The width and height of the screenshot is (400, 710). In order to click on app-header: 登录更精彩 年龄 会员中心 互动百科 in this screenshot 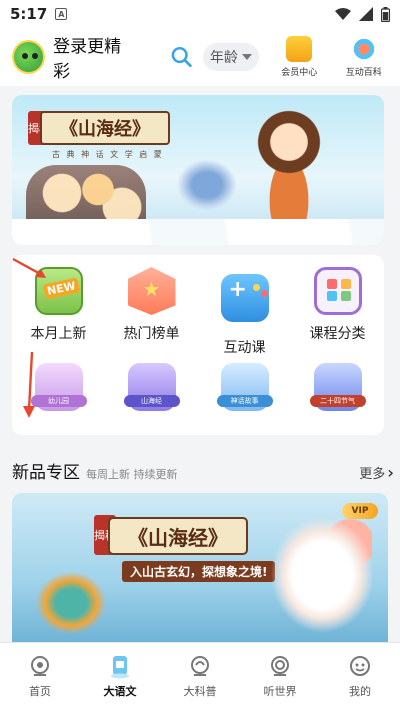, I will do `click(200, 57)`.